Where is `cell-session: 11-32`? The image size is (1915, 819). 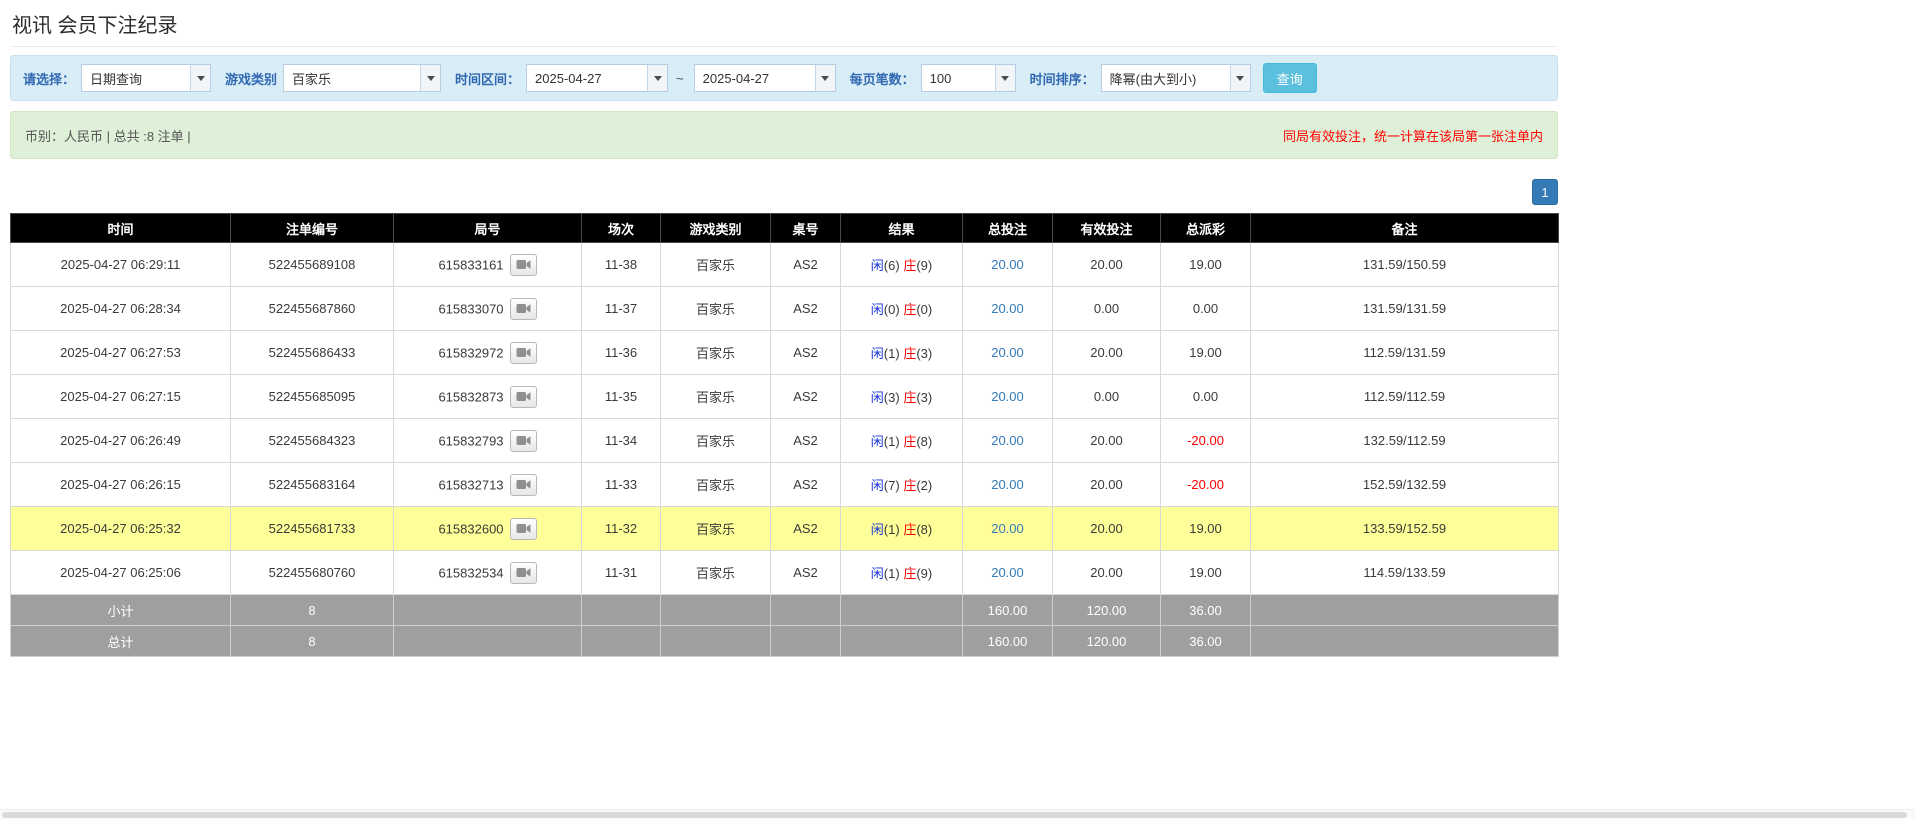 cell-session: 11-32 is located at coordinates (621, 528).